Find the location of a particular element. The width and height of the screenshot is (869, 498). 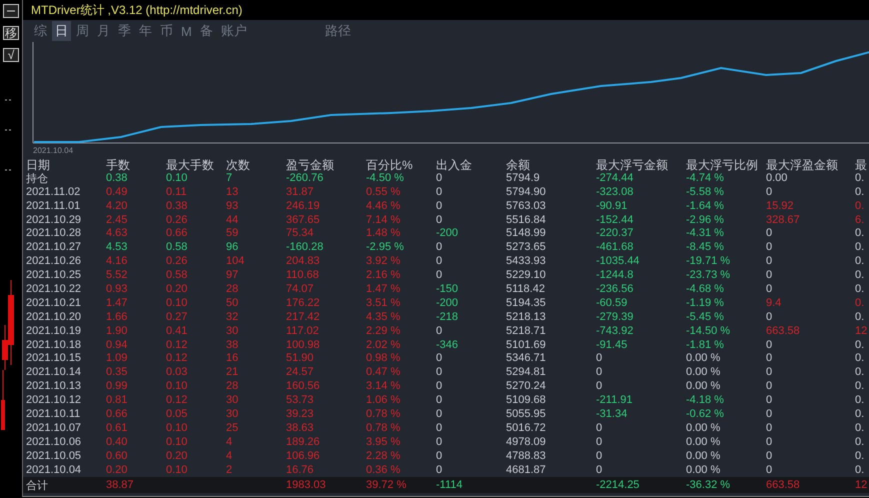

table-cell: 3.14 % is located at coordinates (383, 386).